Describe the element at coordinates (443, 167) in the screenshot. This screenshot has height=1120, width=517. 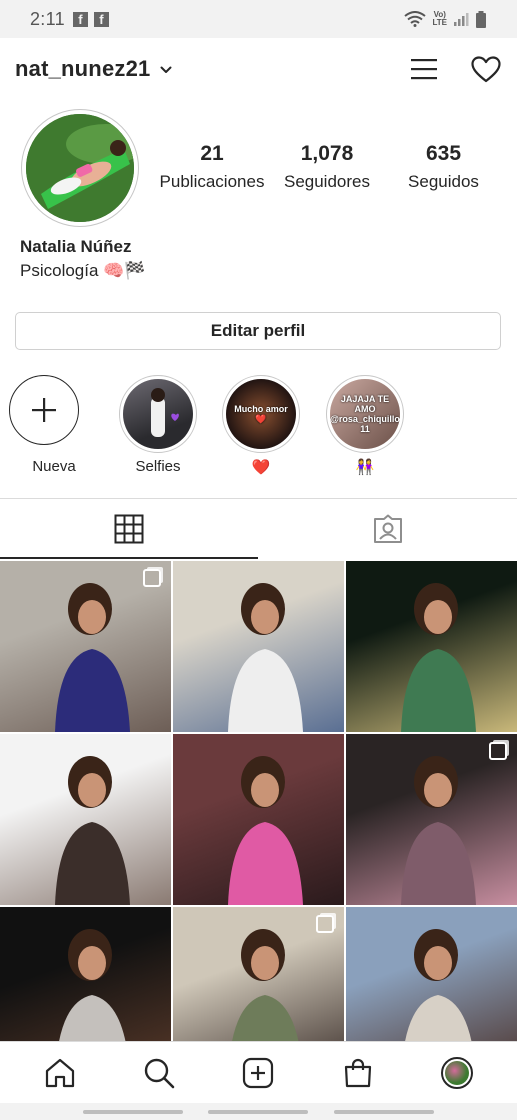
I see `stat-following: 635 Seguidos` at that location.